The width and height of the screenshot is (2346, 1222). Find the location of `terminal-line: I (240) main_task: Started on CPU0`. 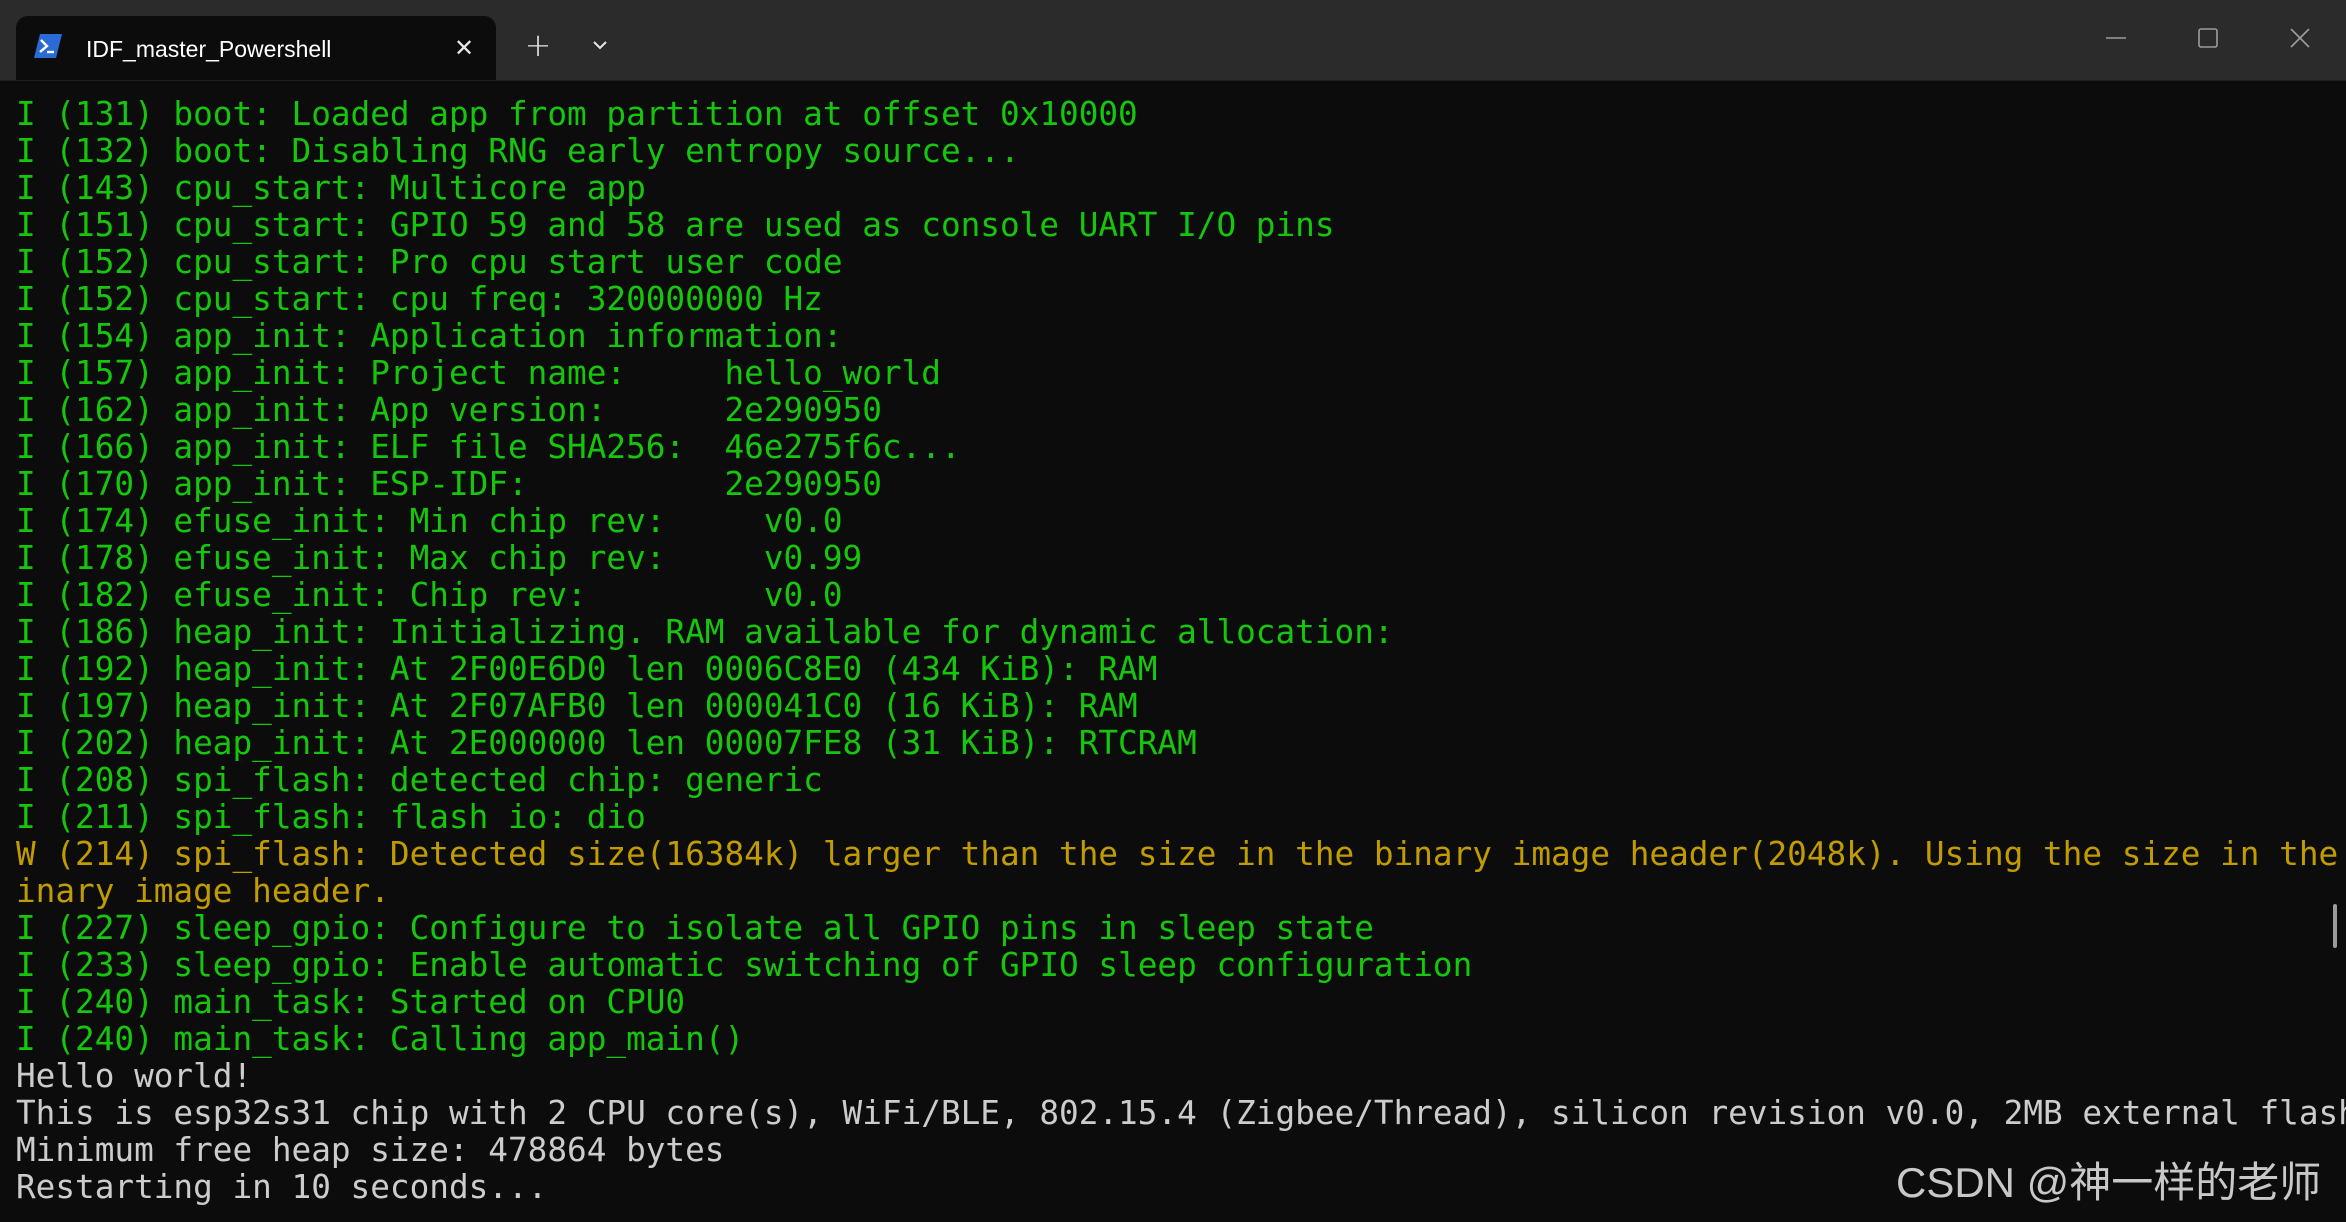

terminal-line: I (240) main_task: Started on CPU0 is located at coordinates (351, 1002).